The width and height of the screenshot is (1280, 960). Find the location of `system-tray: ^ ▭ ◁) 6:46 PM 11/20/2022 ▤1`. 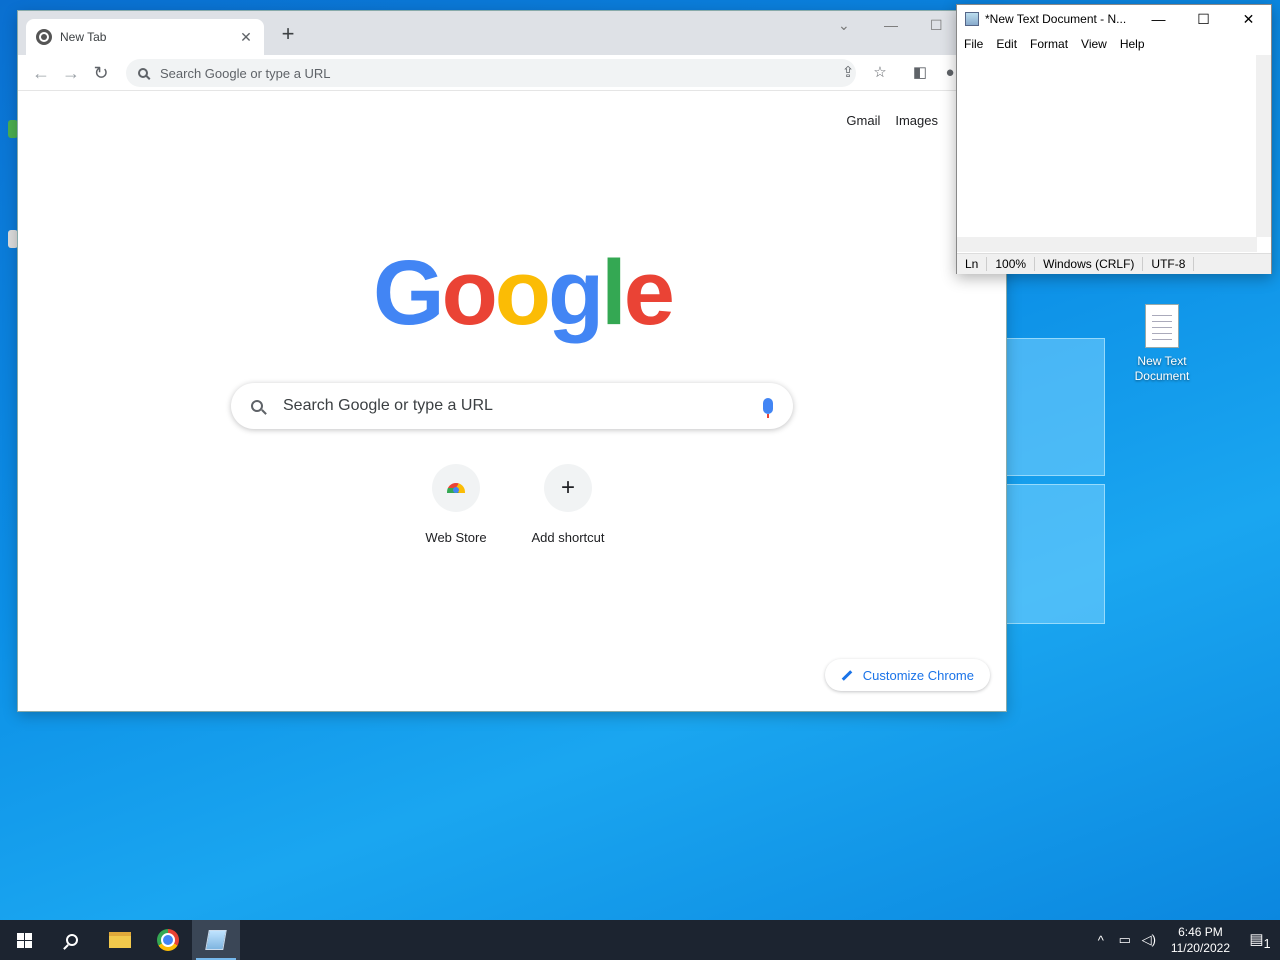

system-tray: ^ ▭ ◁) 6:46 PM 11/20/2022 ▤1 is located at coordinates (1184, 940).